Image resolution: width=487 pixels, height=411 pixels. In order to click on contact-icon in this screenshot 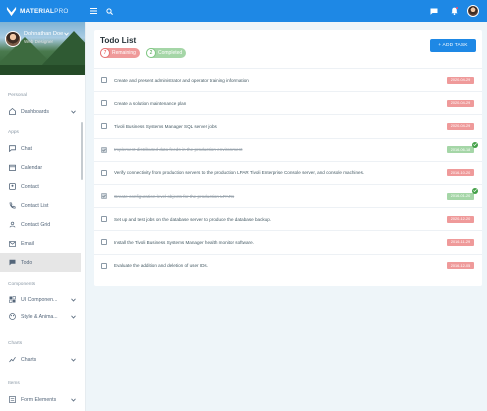, I will do `click(12, 187)`.